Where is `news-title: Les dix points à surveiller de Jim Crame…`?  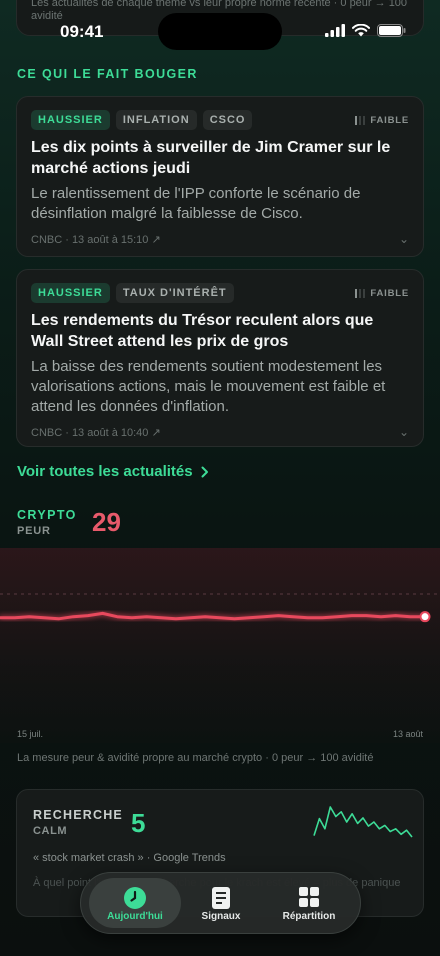
news-title: Les dix points à surveiller de Jim Crame… is located at coordinates (211, 158).